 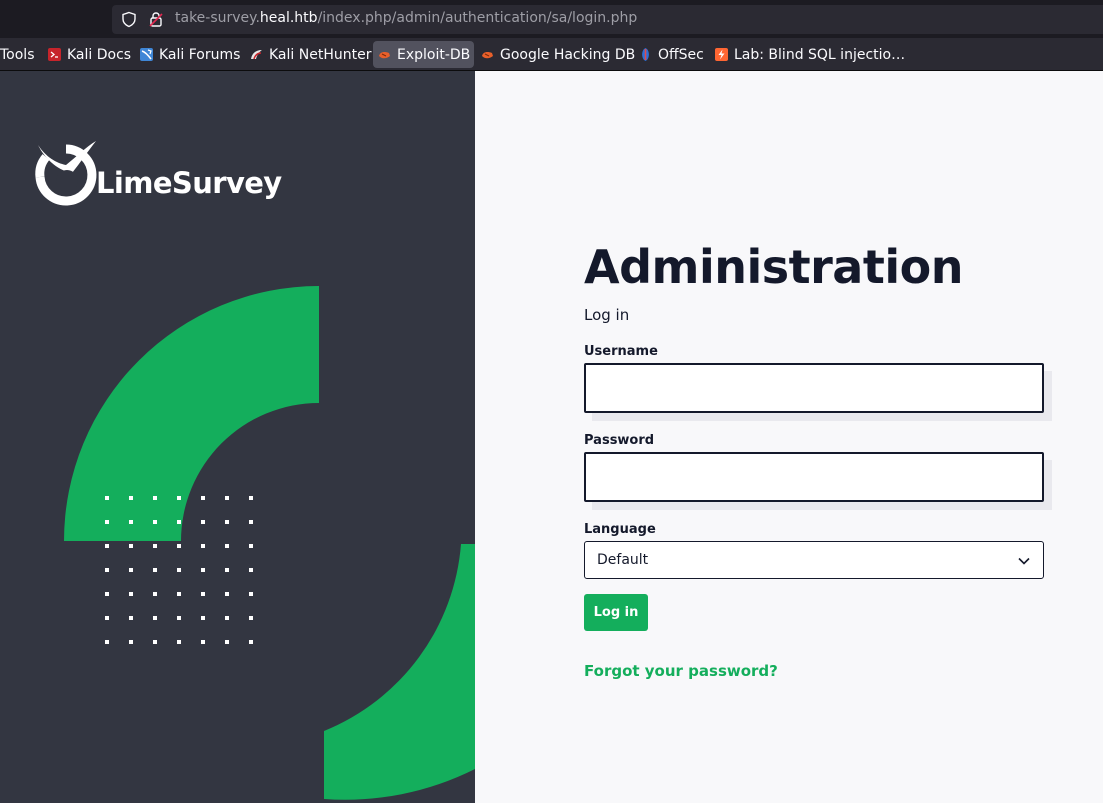 I want to click on bookmark-kali-forums: Kali Forums, so click(x=189, y=54).